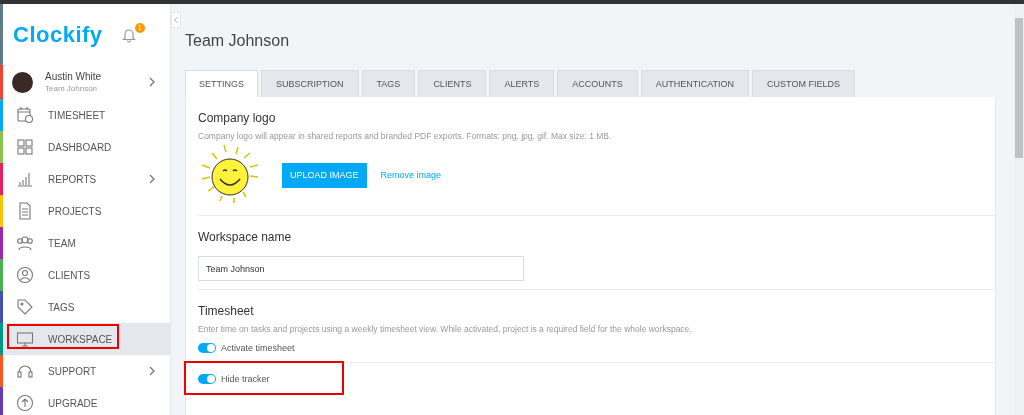 The width and height of the screenshot is (1024, 415). I want to click on tab: CUSTOM FIELDS, so click(803, 83).